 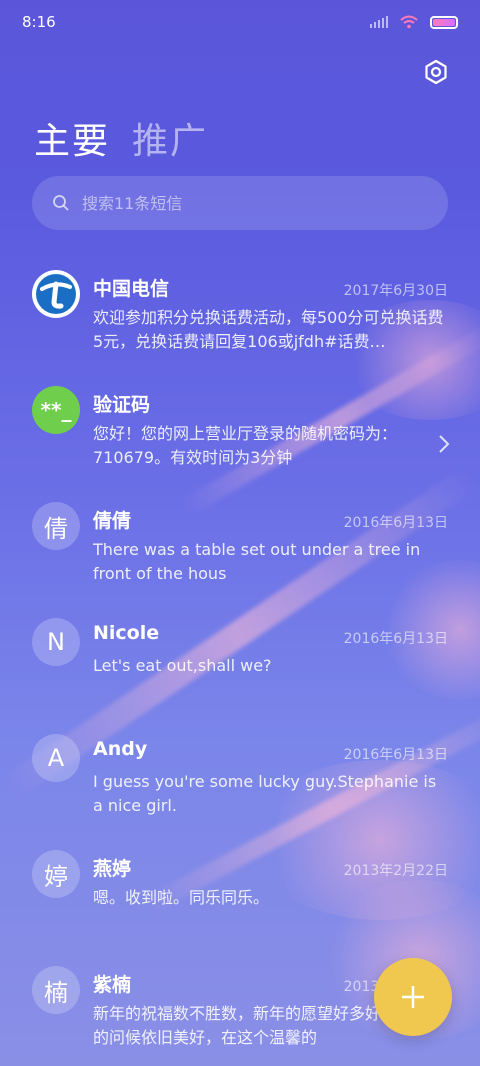 I want to click on sender-name: 燕婷, so click(x=112, y=869).